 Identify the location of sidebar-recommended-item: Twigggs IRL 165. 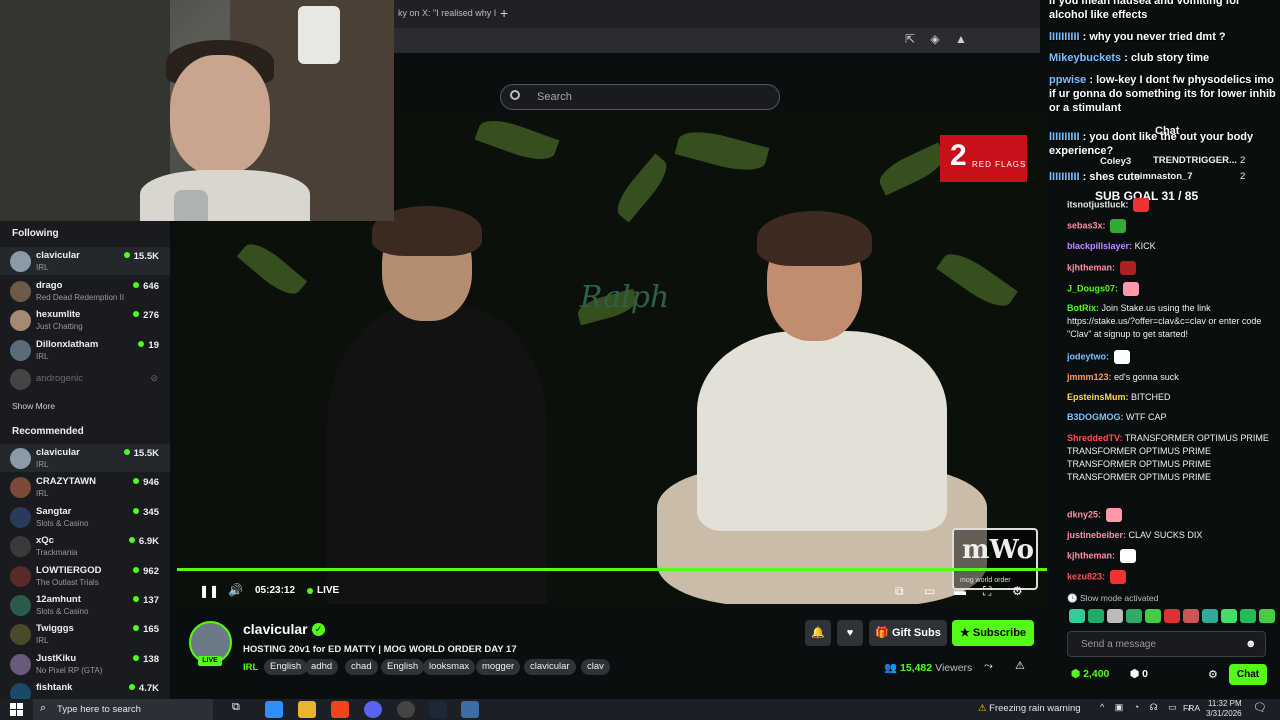
(85, 634).